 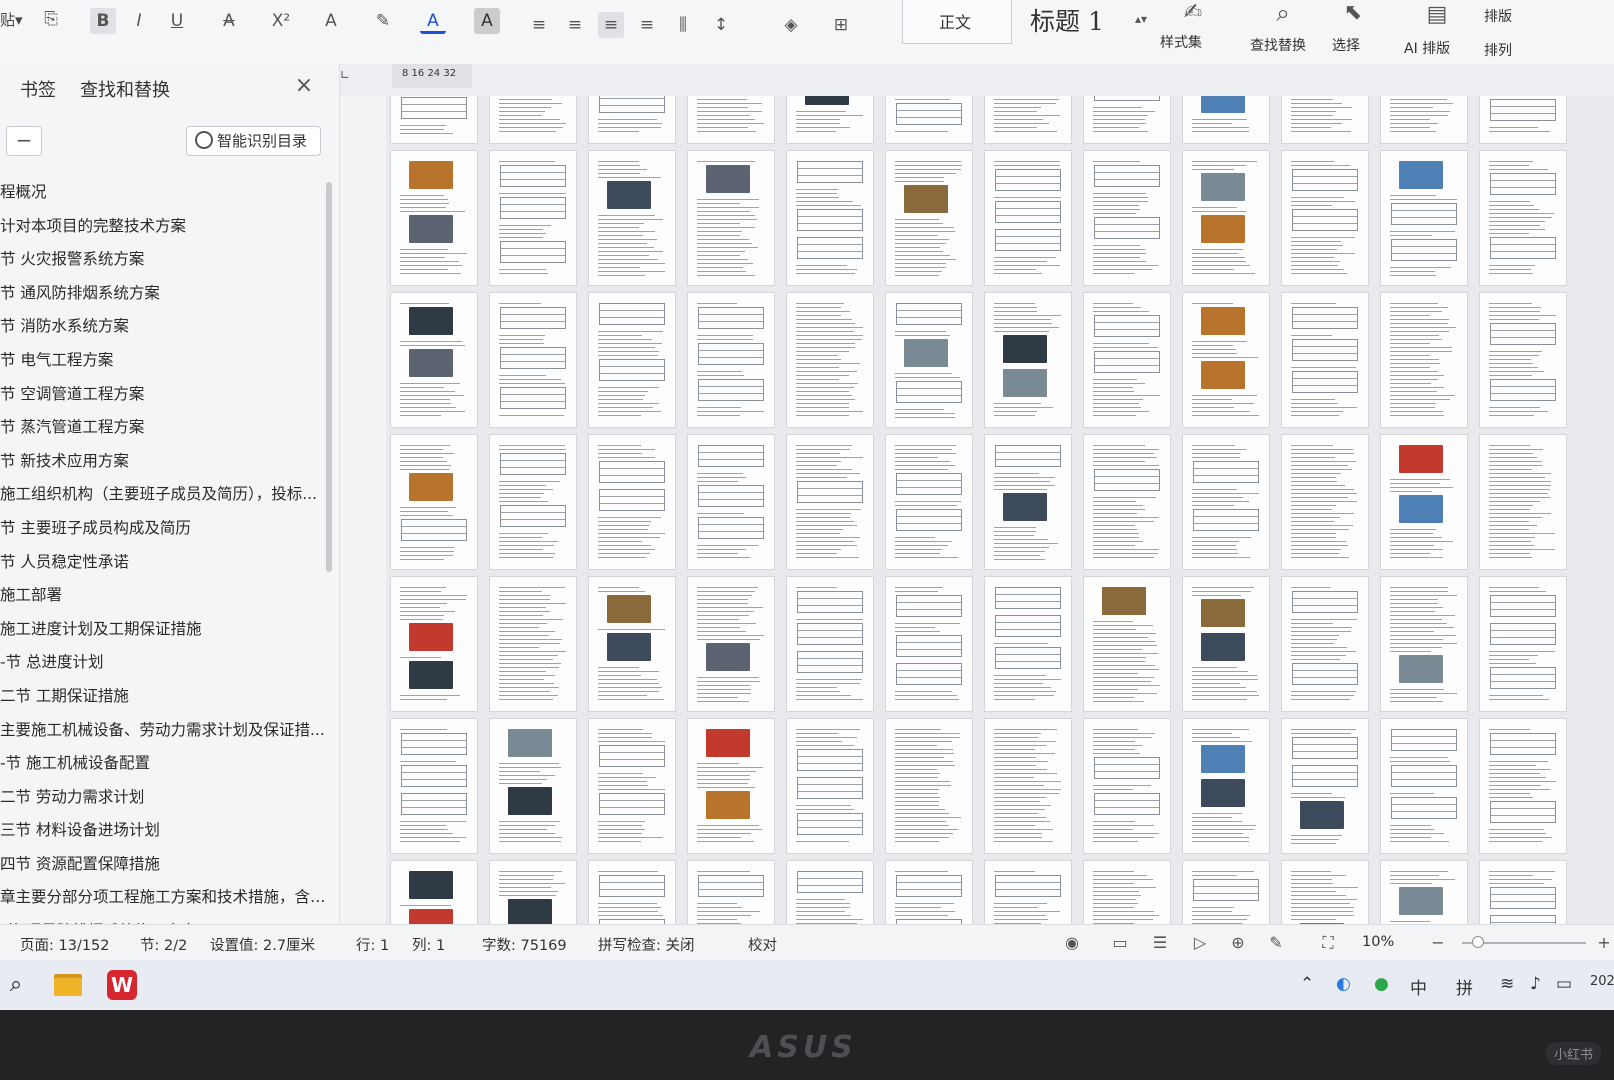 What do you see at coordinates (1464, 986) in the screenshot?
I see `ime-mode: 拼` at bounding box center [1464, 986].